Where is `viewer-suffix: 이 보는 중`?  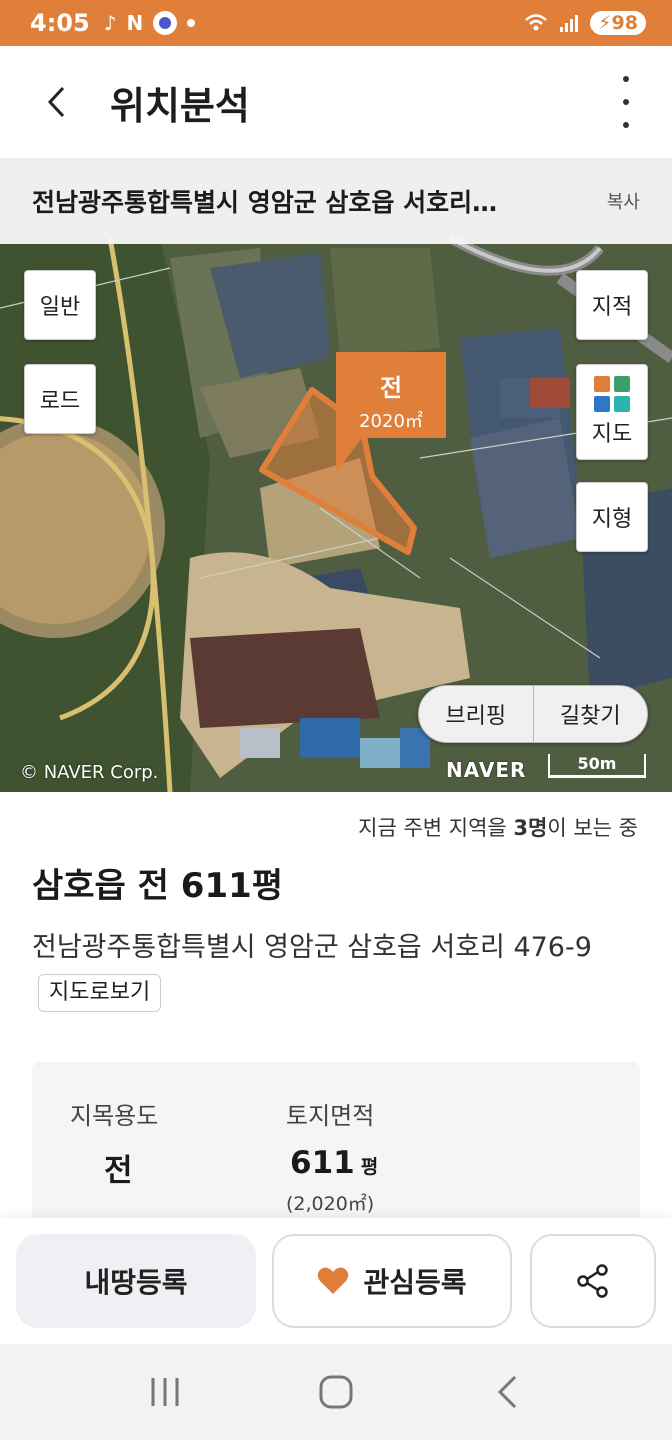 viewer-suffix: 이 보는 중 is located at coordinates (592, 828).